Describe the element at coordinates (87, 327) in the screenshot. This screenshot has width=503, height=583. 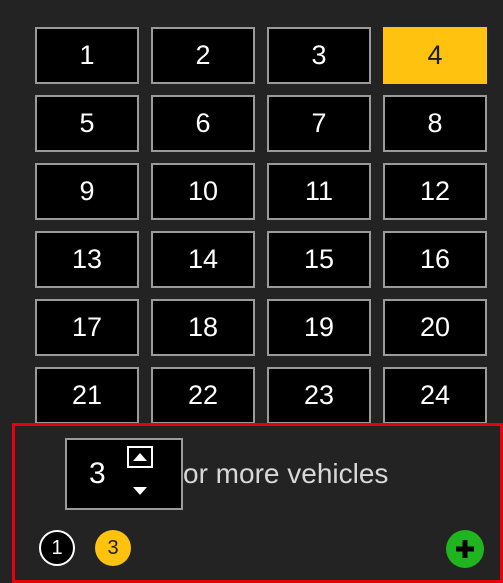
I see `grid-cell-17: 17` at that location.